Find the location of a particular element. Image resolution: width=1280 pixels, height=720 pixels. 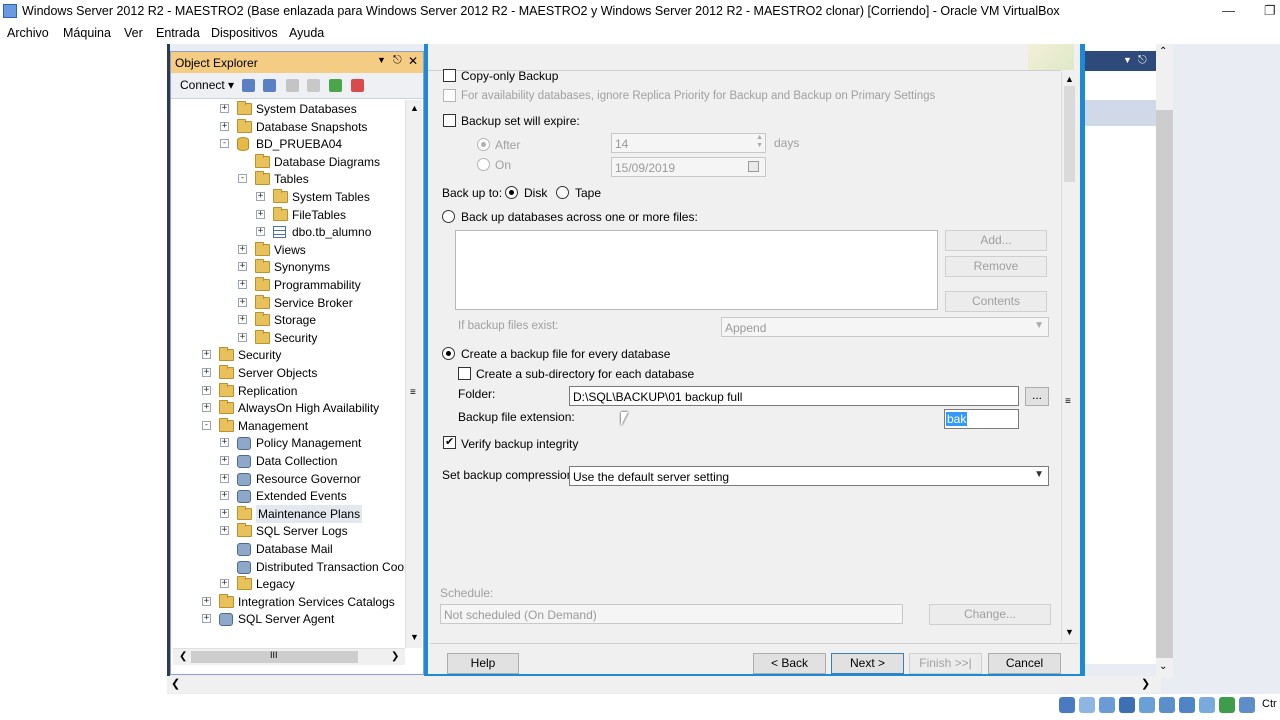

cancel-button: Cancel is located at coordinates (1024, 663).